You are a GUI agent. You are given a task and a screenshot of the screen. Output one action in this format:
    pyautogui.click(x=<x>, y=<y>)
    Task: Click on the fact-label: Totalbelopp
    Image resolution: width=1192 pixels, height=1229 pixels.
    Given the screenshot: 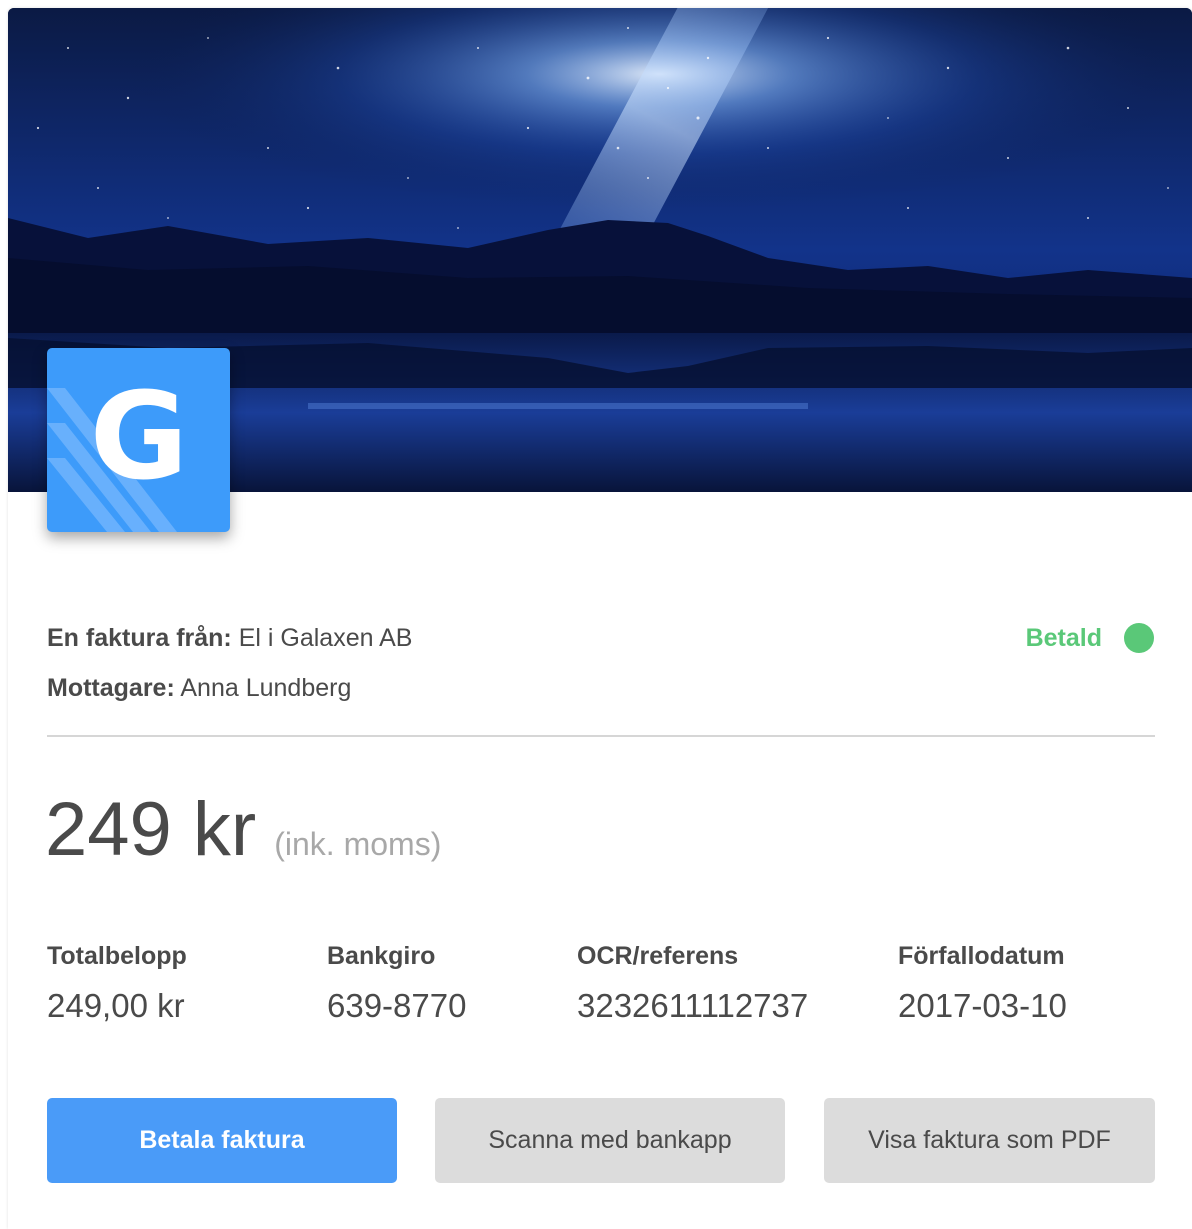 What is the action you would take?
    pyautogui.click(x=117, y=956)
    